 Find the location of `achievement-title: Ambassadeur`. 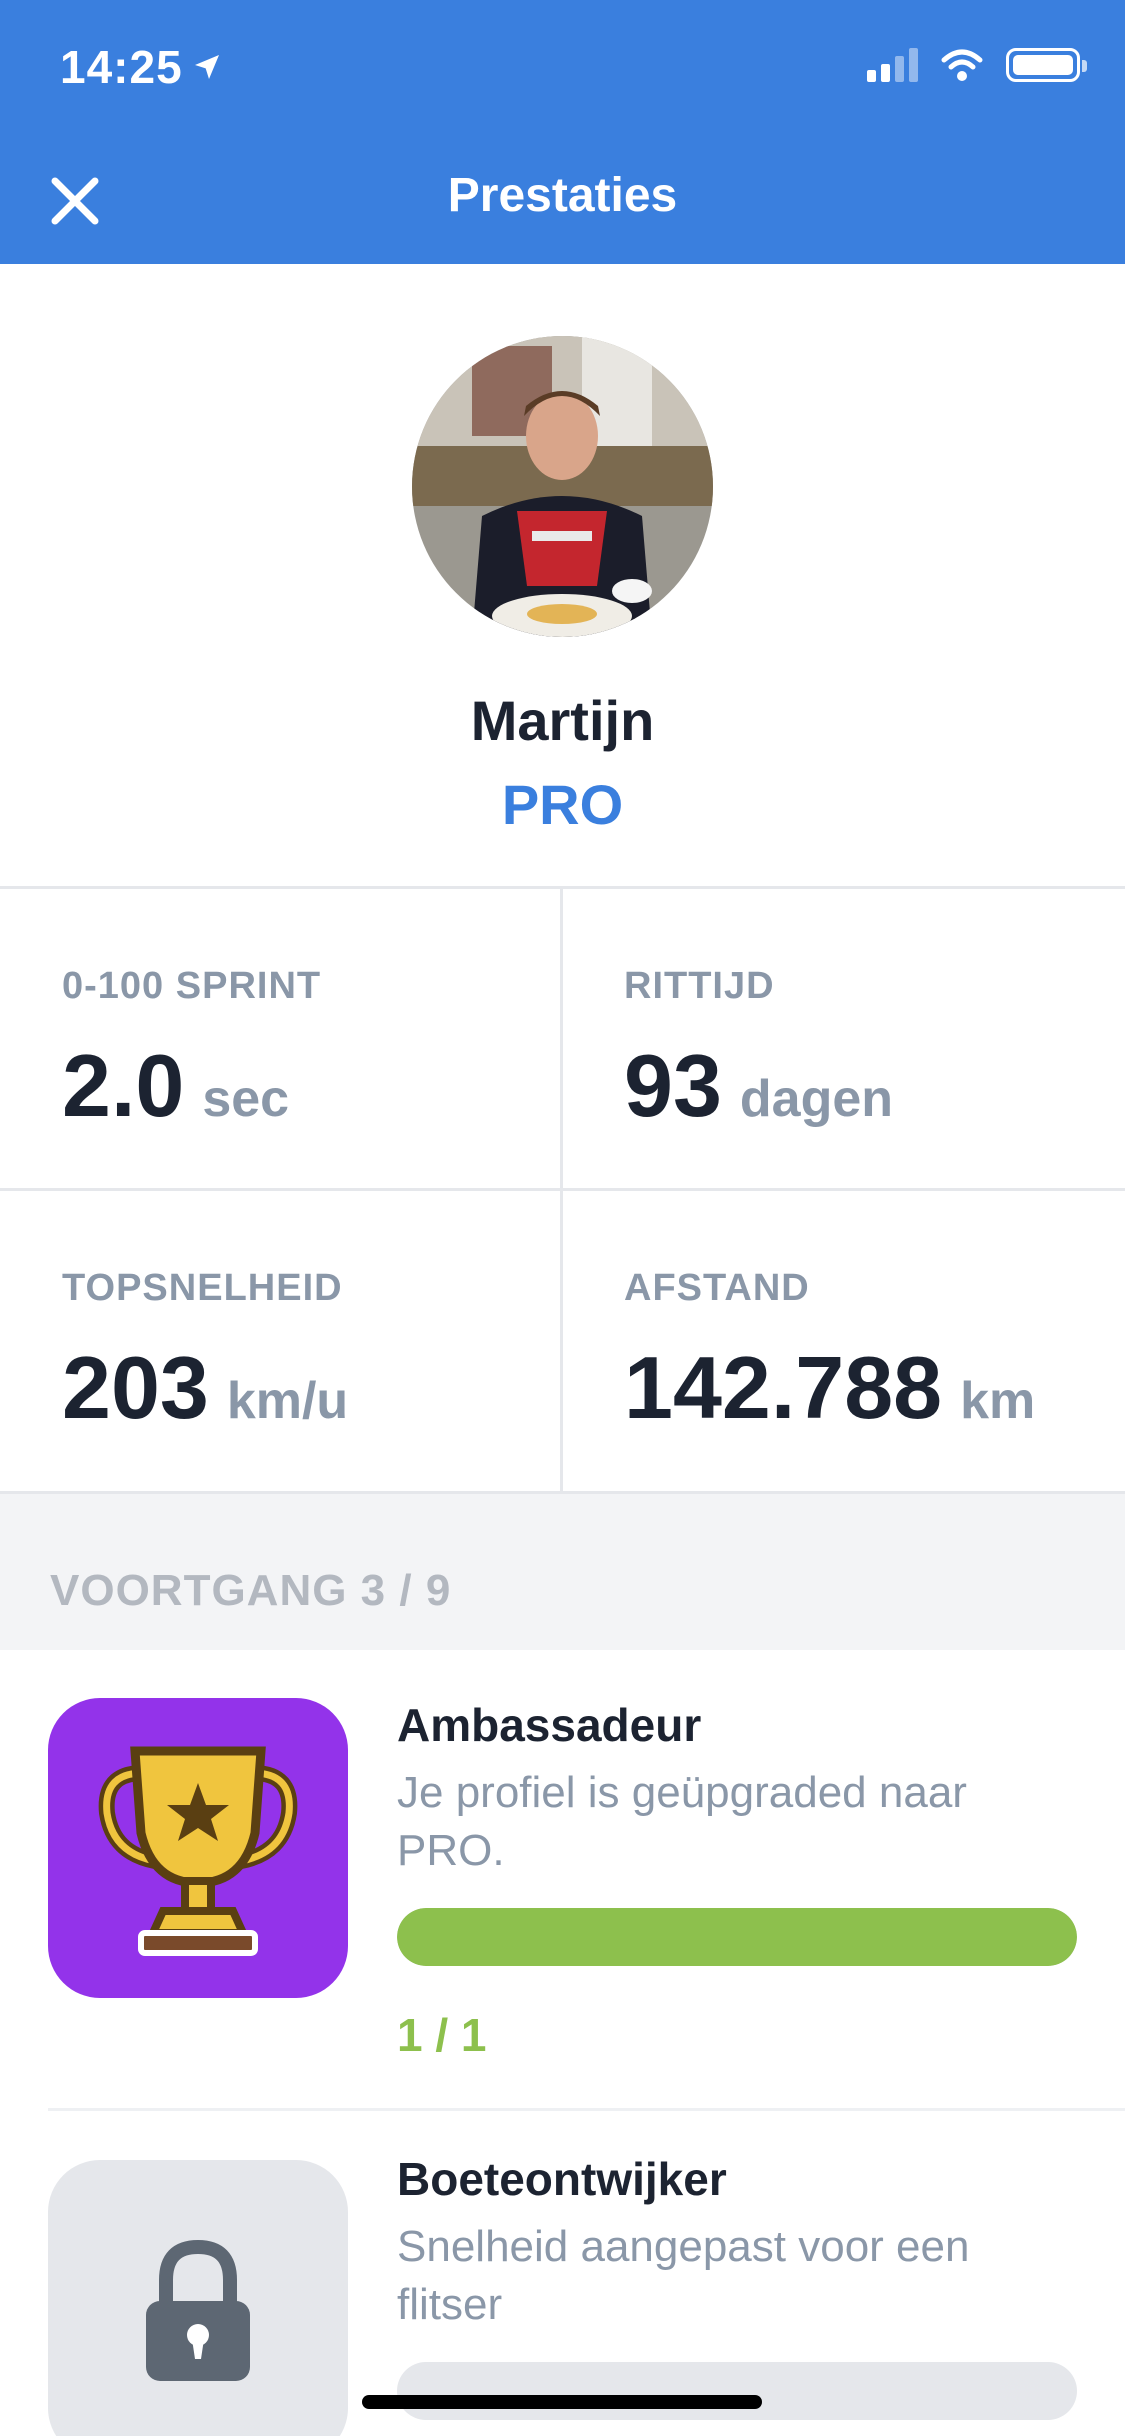

achievement-title: Ambassadeur is located at coordinates (549, 1725).